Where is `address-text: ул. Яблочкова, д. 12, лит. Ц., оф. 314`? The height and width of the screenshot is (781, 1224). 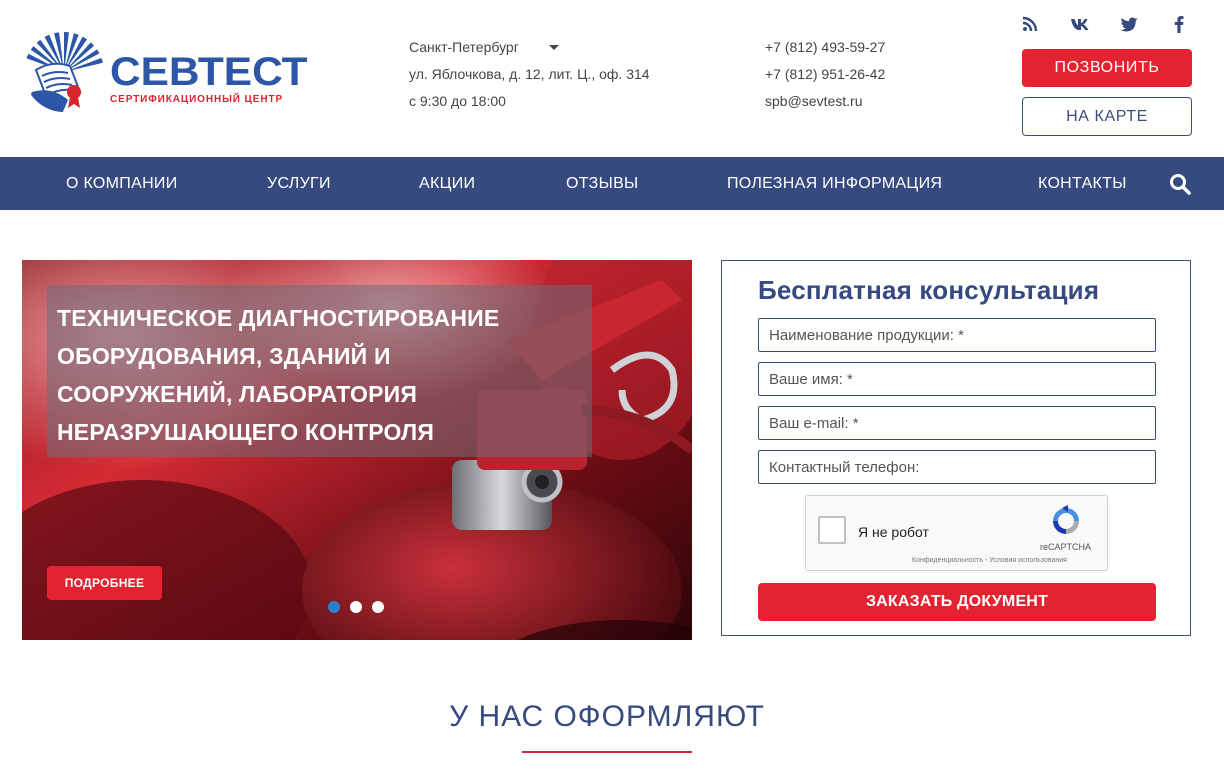 address-text: ул. Яблочкова, д. 12, лит. Ц., оф. 314 is located at coordinates (529, 74).